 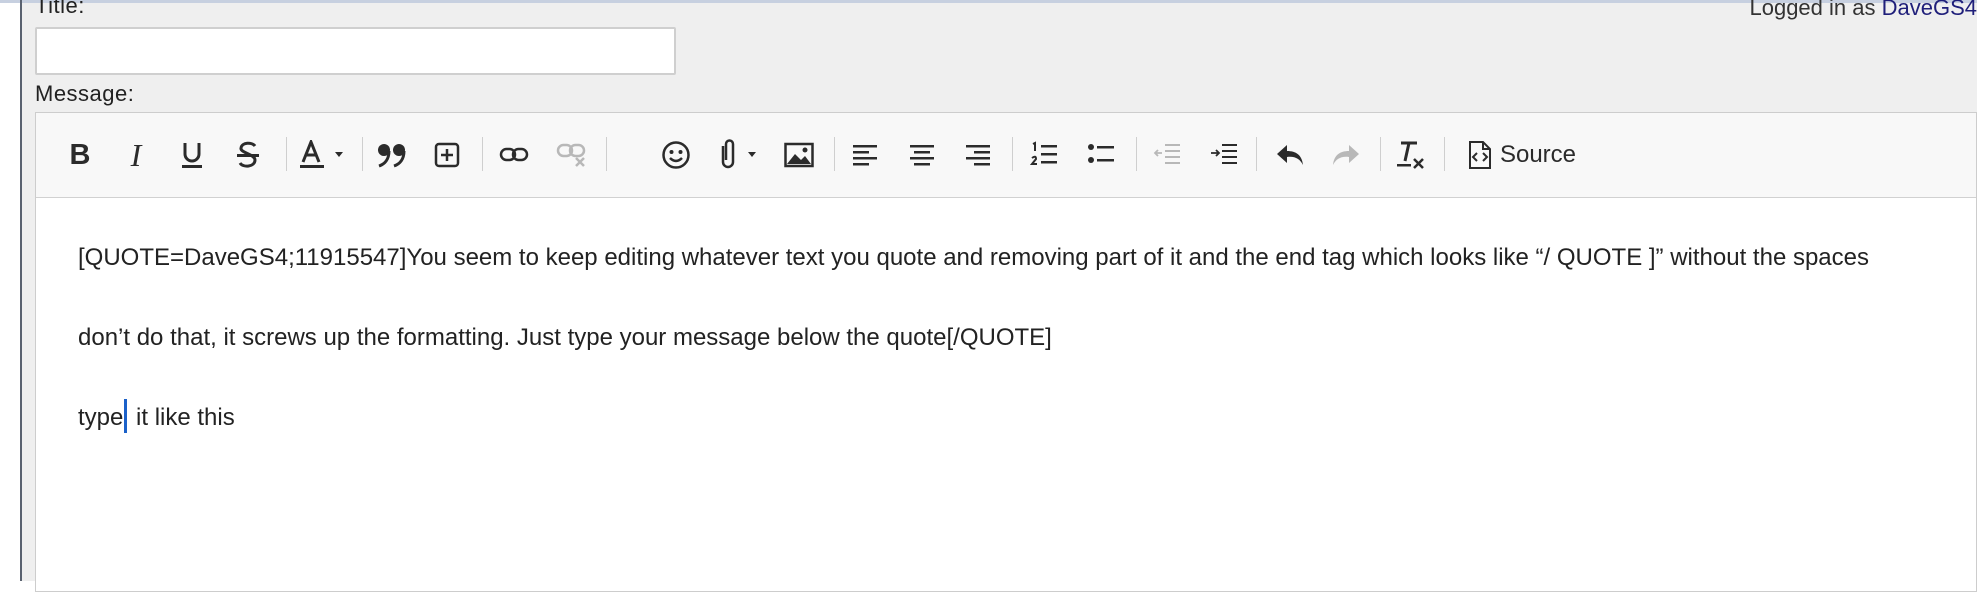 I want to click on align-right-button, so click(x=978, y=155).